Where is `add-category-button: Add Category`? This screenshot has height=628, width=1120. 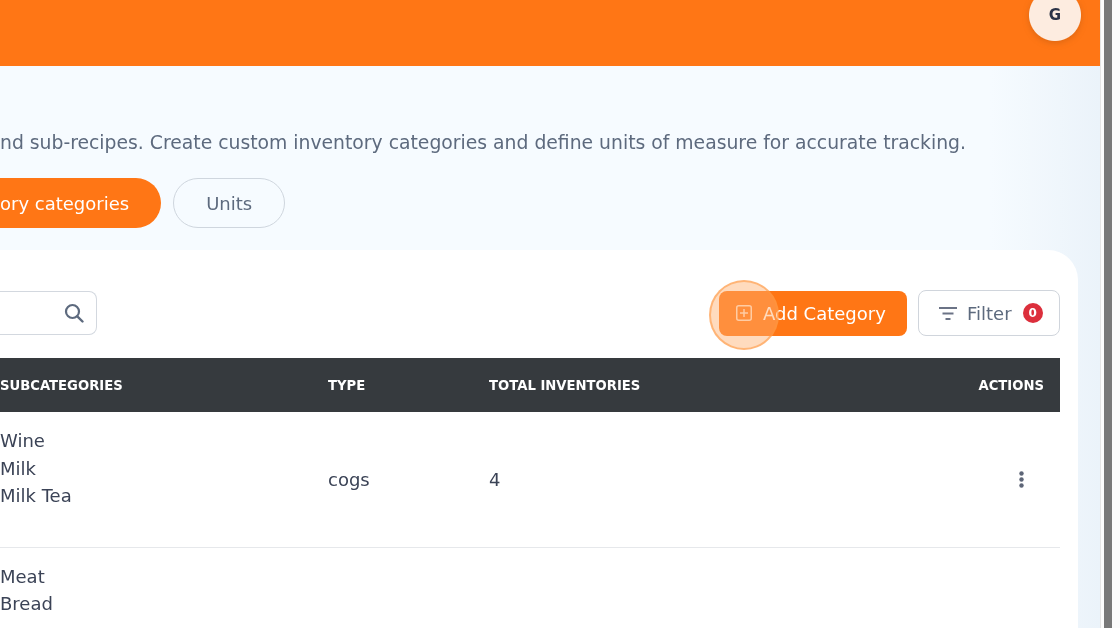
add-category-button: Add Category is located at coordinates (813, 313).